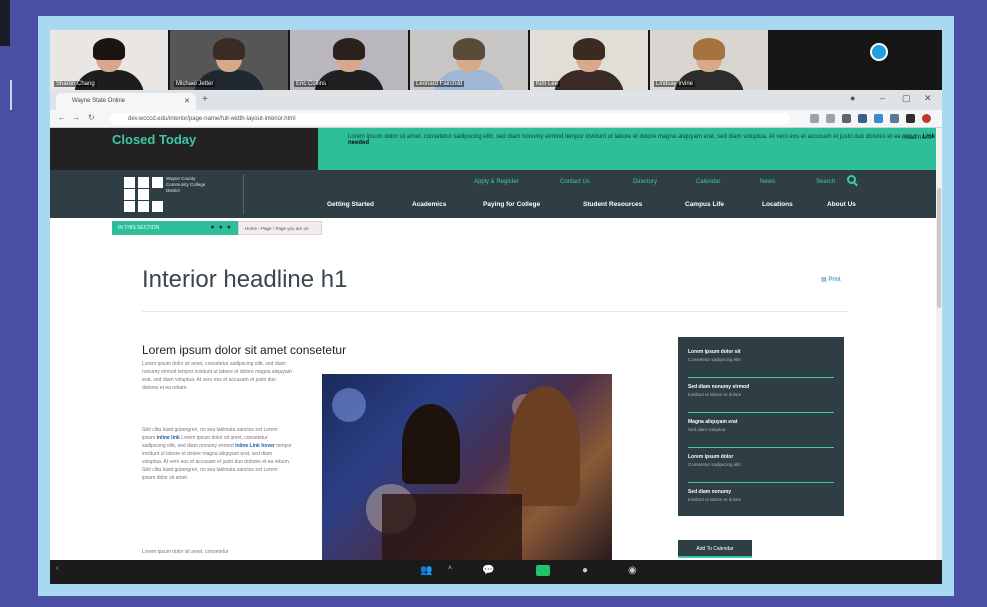 The width and height of the screenshot is (987, 607). What do you see at coordinates (450, 568) in the screenshot?
I see `chevron-up-icon: ˄` at bounding box center [450, 568].